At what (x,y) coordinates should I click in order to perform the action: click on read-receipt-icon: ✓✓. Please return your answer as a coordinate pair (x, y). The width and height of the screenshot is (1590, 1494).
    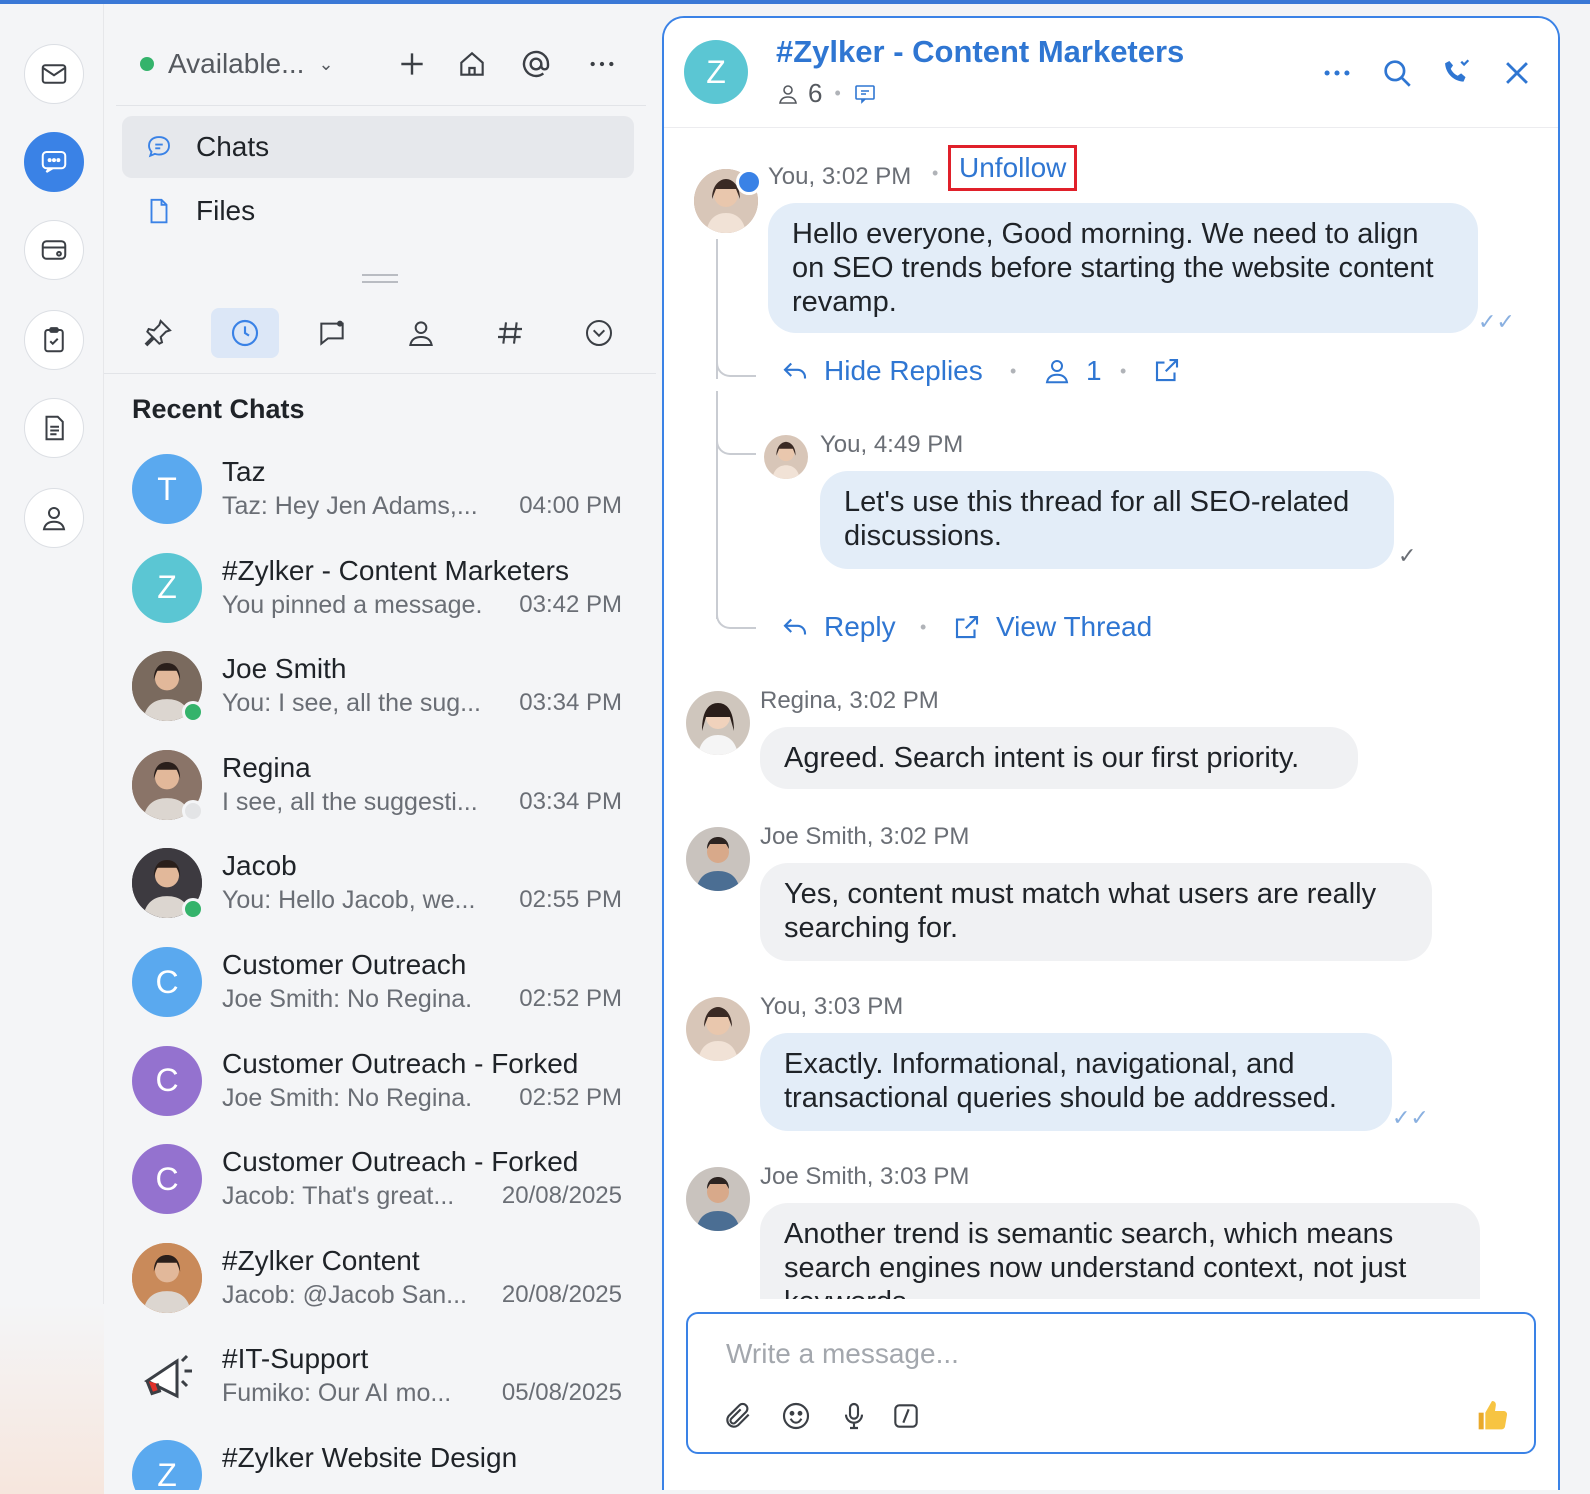
    Looking at the image, I should click on (1496, 321).